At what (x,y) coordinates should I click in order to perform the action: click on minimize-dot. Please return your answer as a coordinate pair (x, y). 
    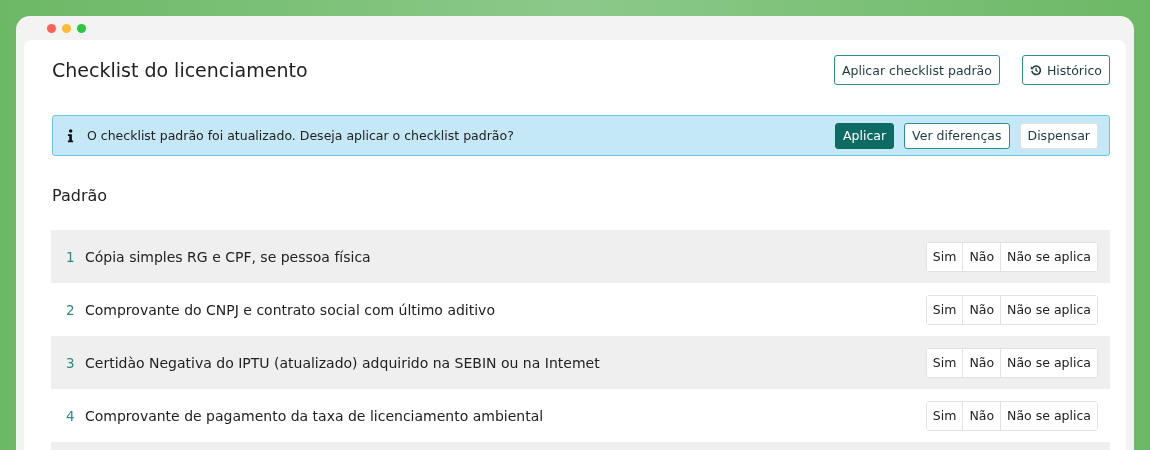
    Looking at the image, I should click on (66, 28).